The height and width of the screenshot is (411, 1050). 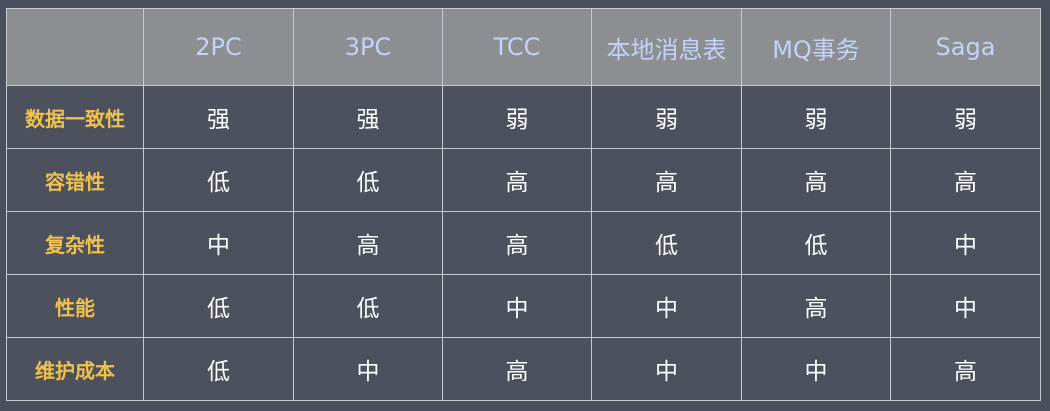 I want to click on column-header-2pc: 2PC, so click(x=218, y=47).